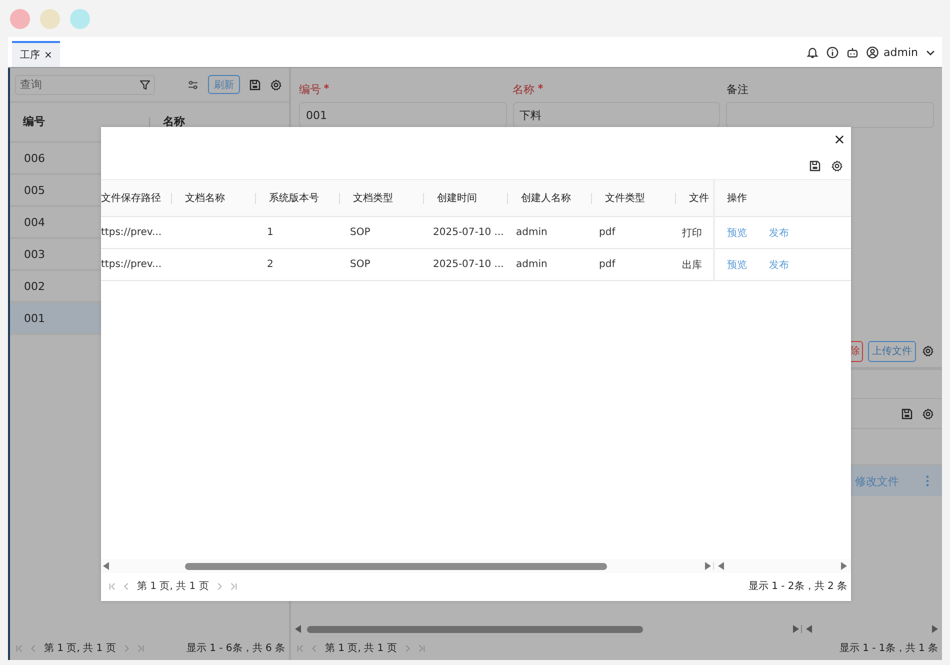 Image resolution: width=950 pixels, height=665 pixels. I want to click on record-summary: 显示 1 - 6条，共 6 条, so click(235, 648).